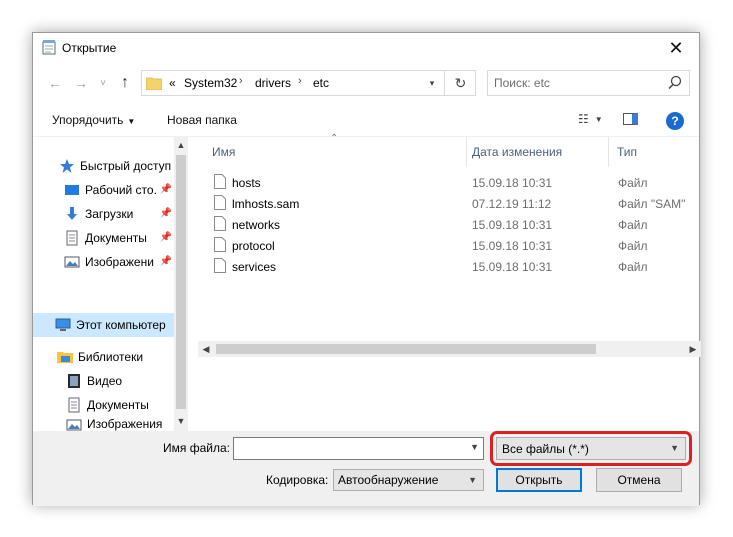  What do you see at coordinates (210, 83) in the screenshot?
I see `breadcrumb-system32: System32` at bounding box center [210, 83].